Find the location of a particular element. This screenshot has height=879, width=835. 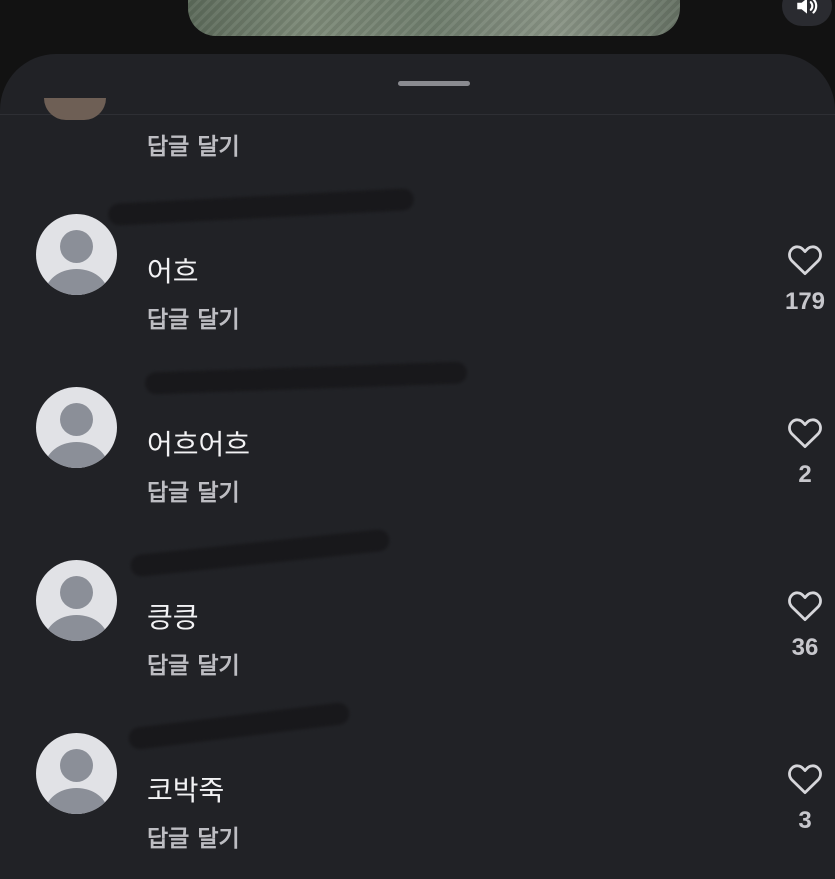

like-count: 179 is located at coordinates (805, 301).